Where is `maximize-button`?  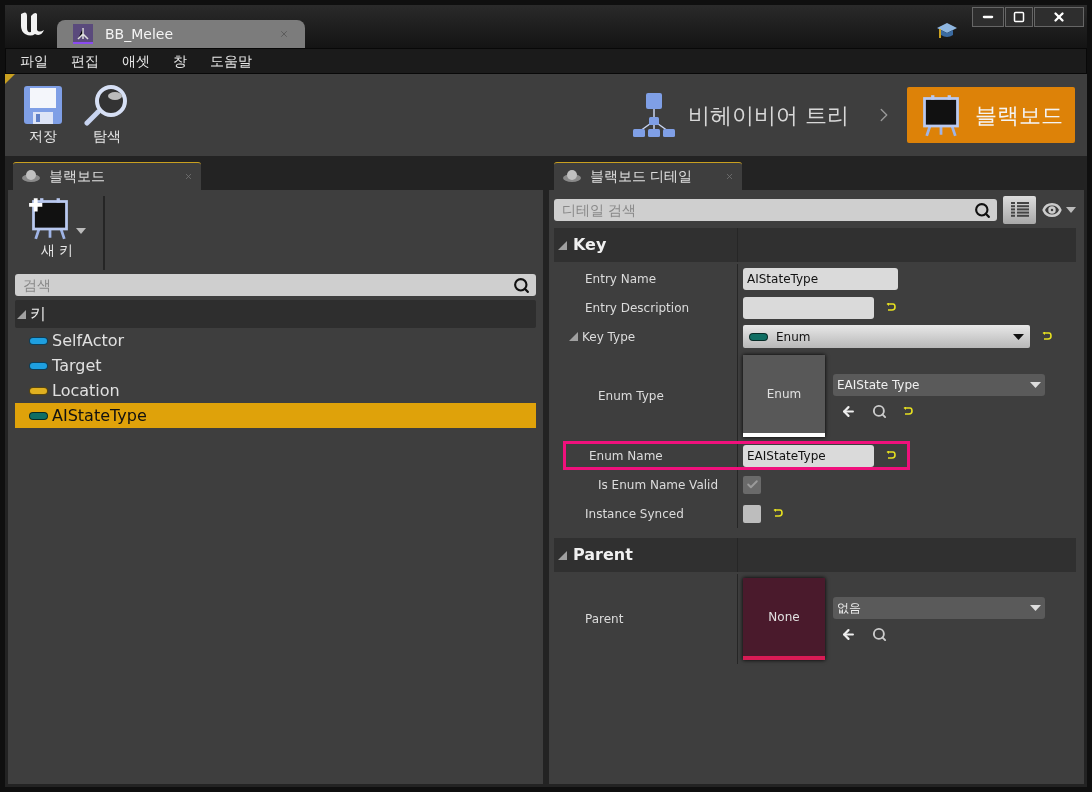 maximize-button is located at coordinates (1019, 17).